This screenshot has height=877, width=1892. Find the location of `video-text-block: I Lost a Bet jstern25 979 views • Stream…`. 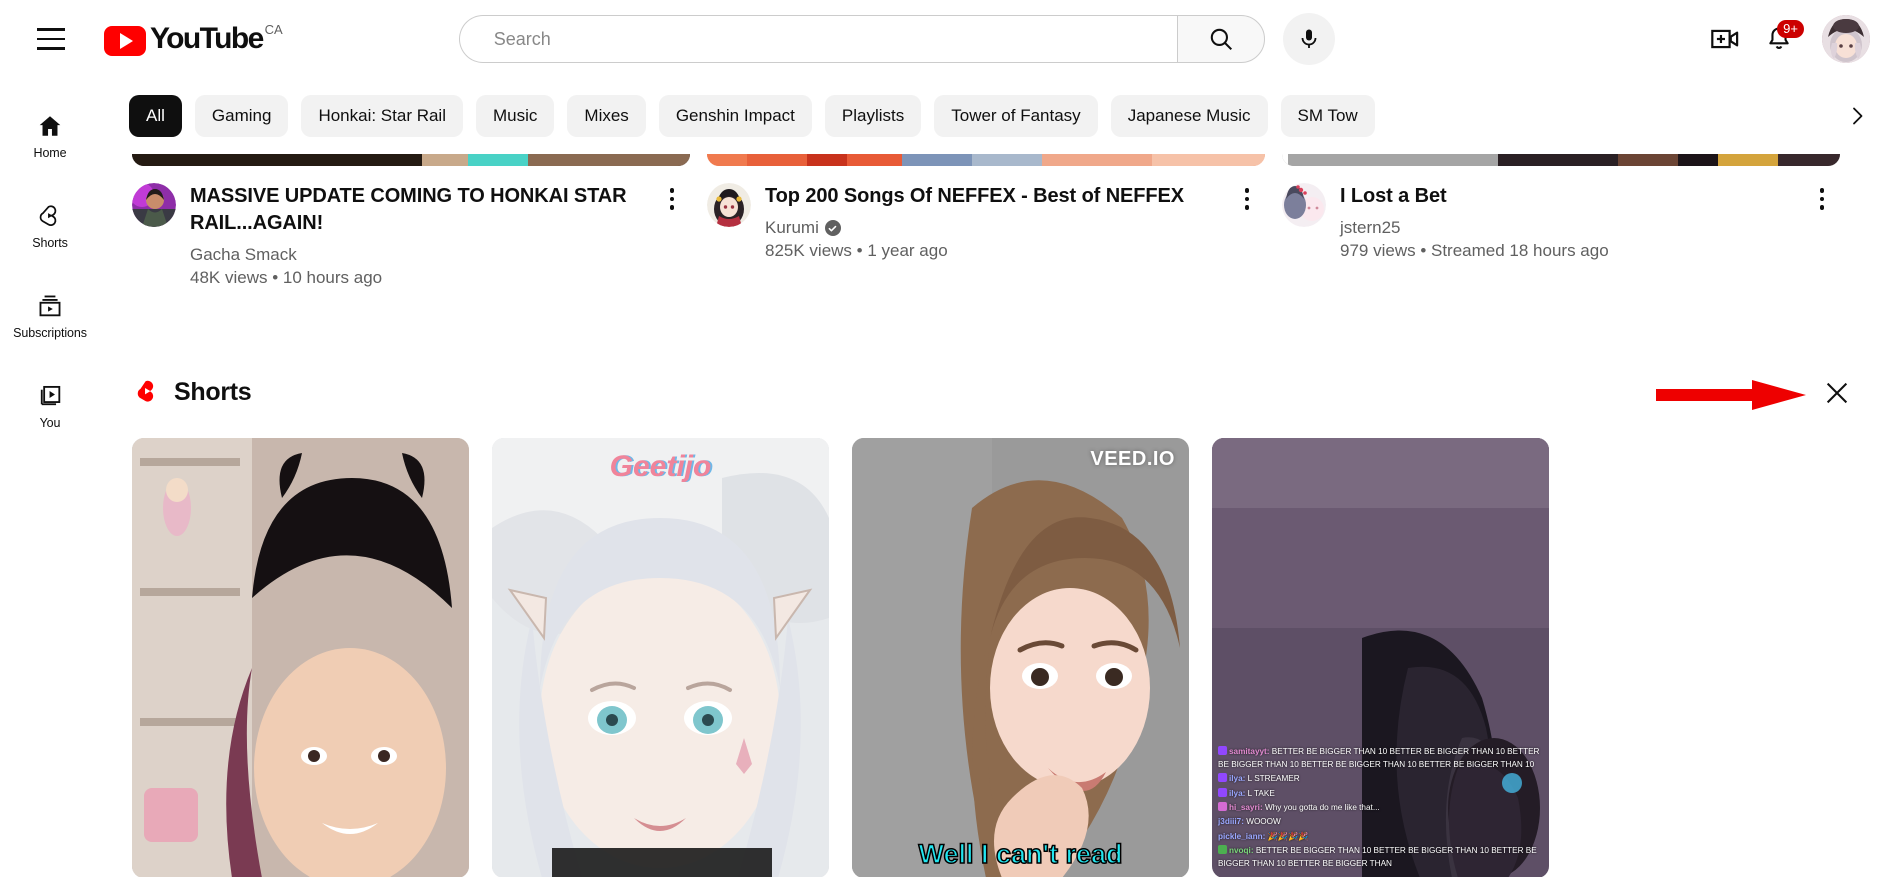

video-text-block: I Lost a Bet jstern25 979 views • Stream… is located at coordinates (1568, 222).